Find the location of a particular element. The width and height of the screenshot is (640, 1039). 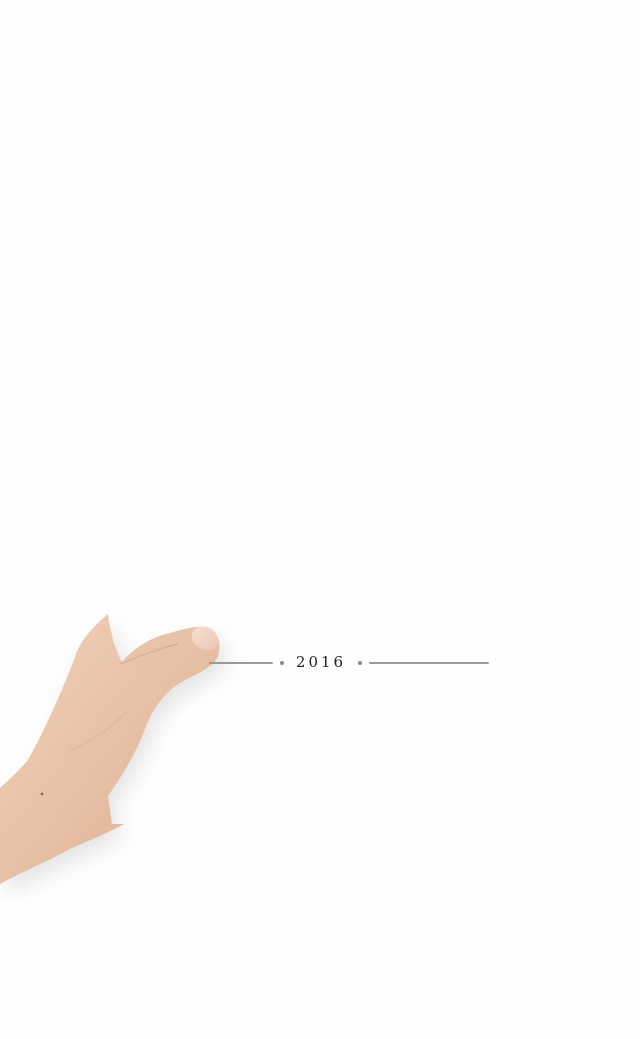

hand-shape is located at coordinates (110, 749).